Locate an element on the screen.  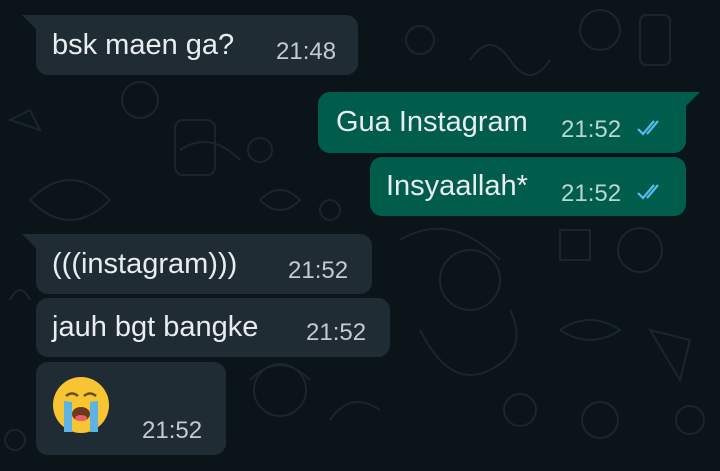
message-bubble-outgoing: Insyaallah* 21:52 is located at coordinates (528, 186).